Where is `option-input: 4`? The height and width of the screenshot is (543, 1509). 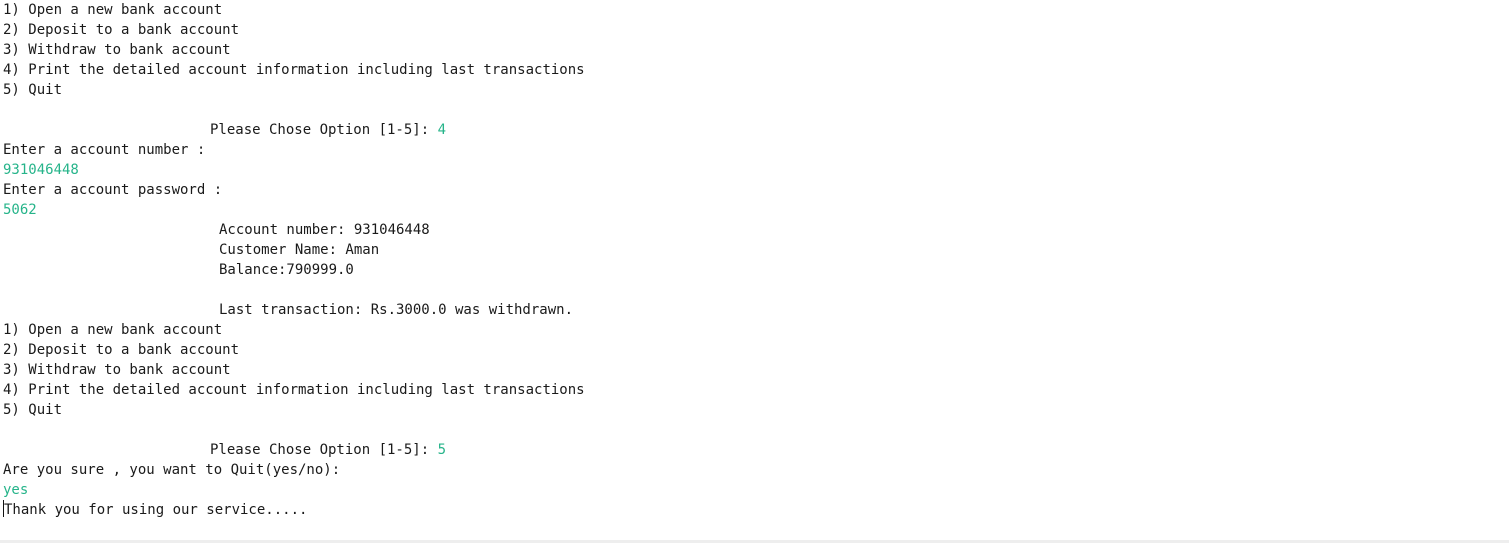
option-input: 4 is located at coordinates (442, 130).